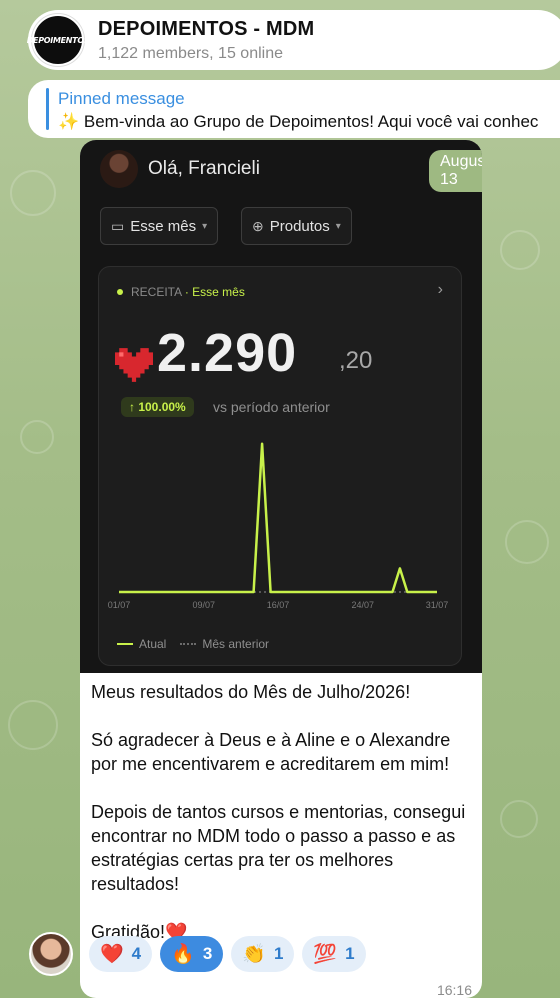 Image resolution: width=560 pixels, height=998 pixels. What do you see at coordinates (163, 226) in the screenshot?
I see `filter-period-label: Esse mês` at bounding box center [163, 226].